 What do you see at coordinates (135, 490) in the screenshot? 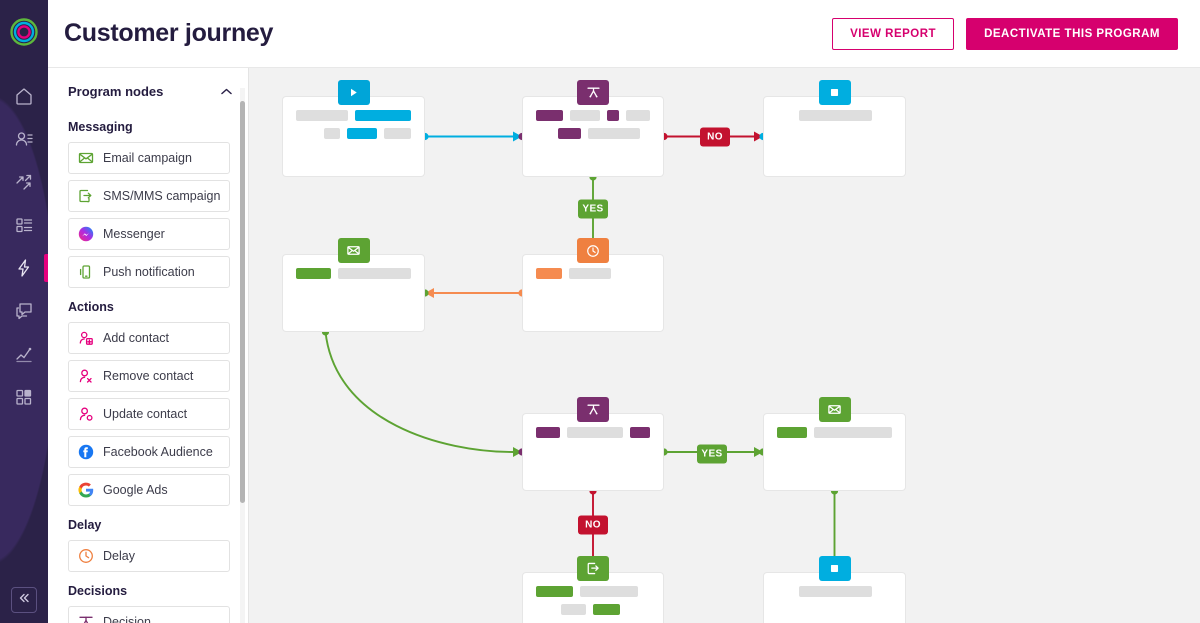
I see `node-chip-label: Google Ads` at bounding box center [135, 490].